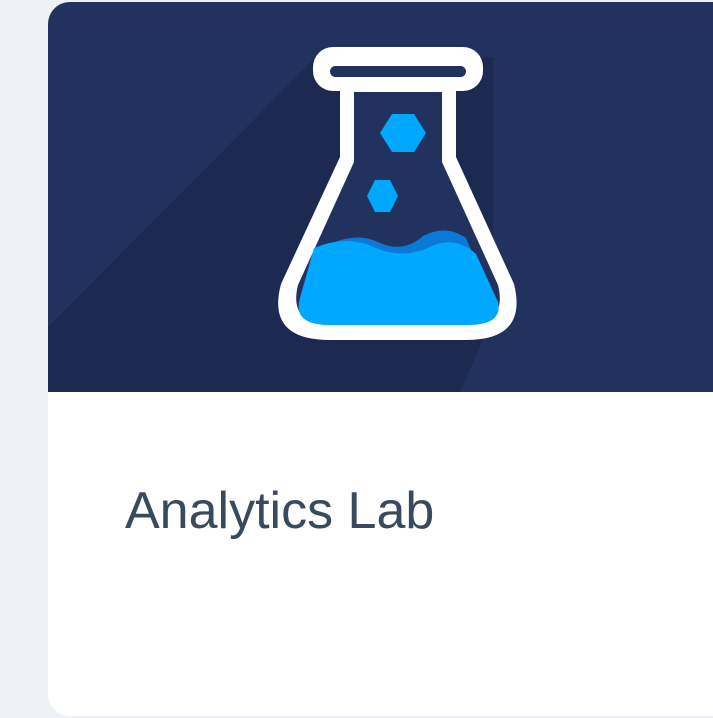 The height and width of the screenshot is (718, 713). Describe the element at coordinates (398, 71) in the screenshot. I see `flask-rim-slot` at that location.